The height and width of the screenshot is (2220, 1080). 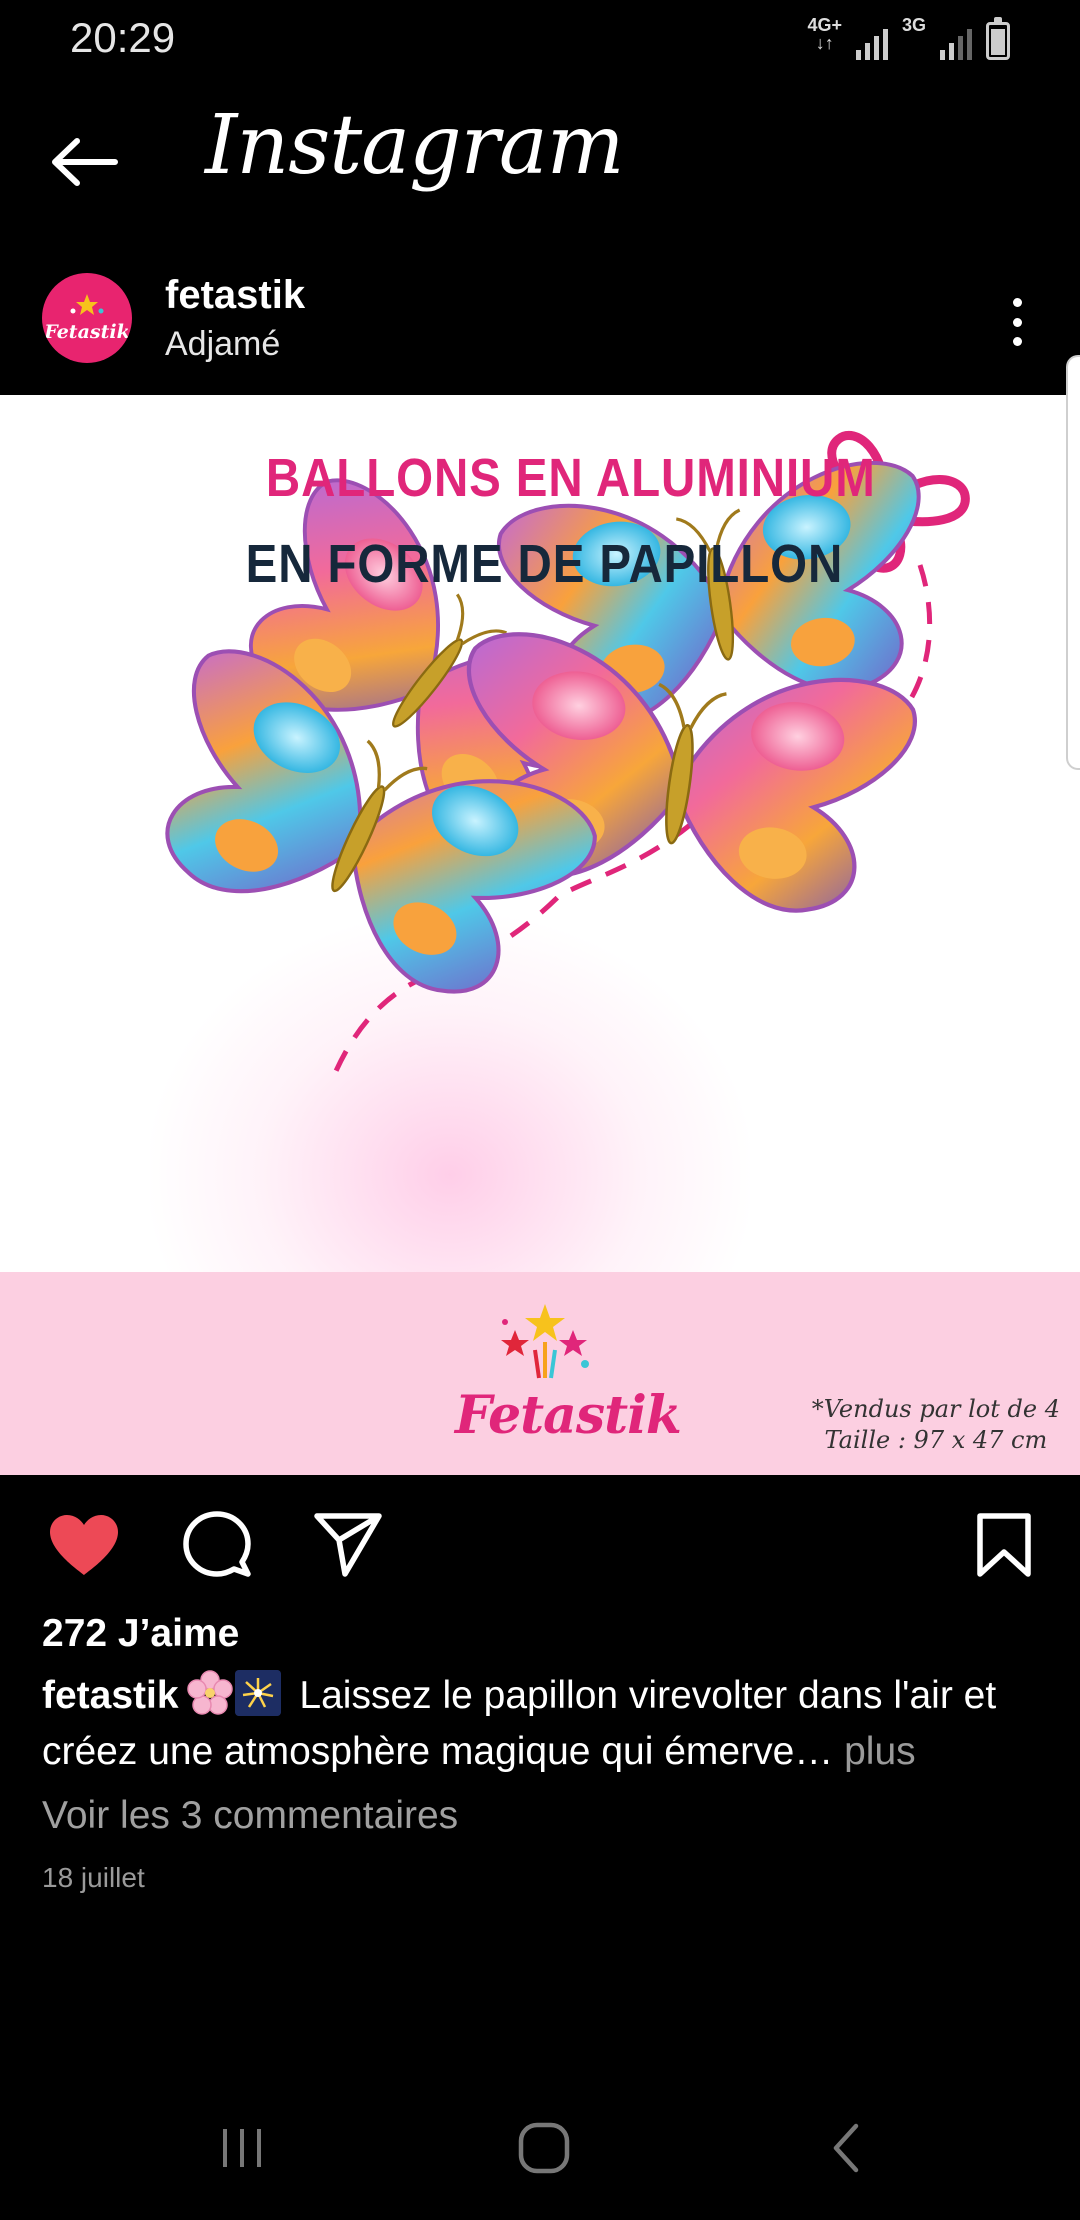 I want to click on likes-count: 272 J’aime, so click(x=140, y=1634).